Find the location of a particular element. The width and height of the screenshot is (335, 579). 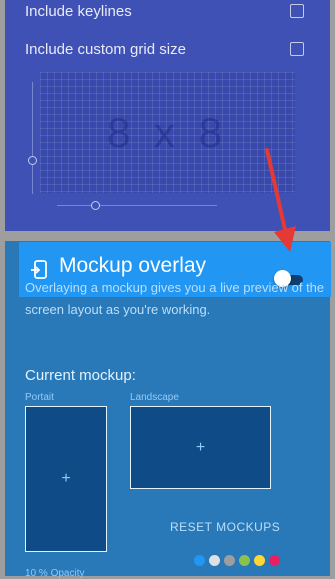

vertical-size-slider-thumb is located at coordinates (32, 160).